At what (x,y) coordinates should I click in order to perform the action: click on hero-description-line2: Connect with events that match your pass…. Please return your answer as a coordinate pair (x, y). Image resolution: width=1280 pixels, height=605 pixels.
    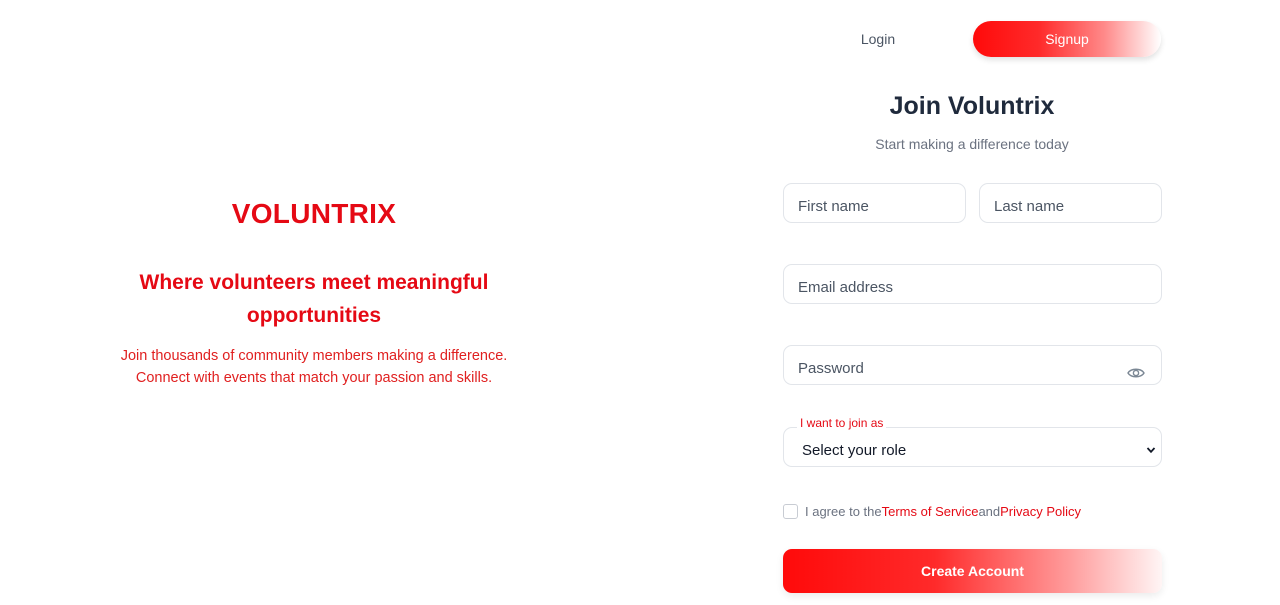
    Looking at the image, I should click on (314, 378).